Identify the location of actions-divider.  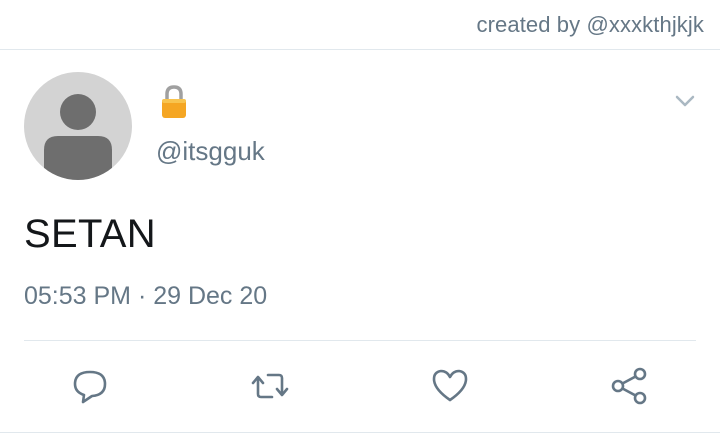
(360, 340).